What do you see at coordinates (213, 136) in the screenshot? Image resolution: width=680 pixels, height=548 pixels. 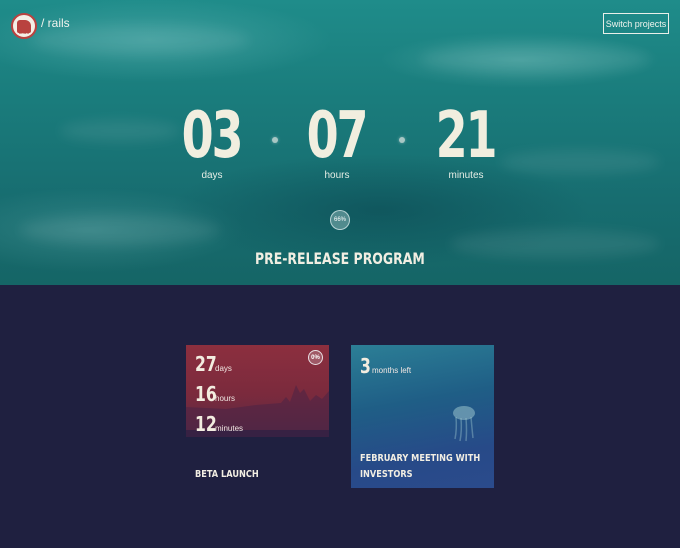 I see `countdown-days-value: 03` at bounding box center [213, 136].